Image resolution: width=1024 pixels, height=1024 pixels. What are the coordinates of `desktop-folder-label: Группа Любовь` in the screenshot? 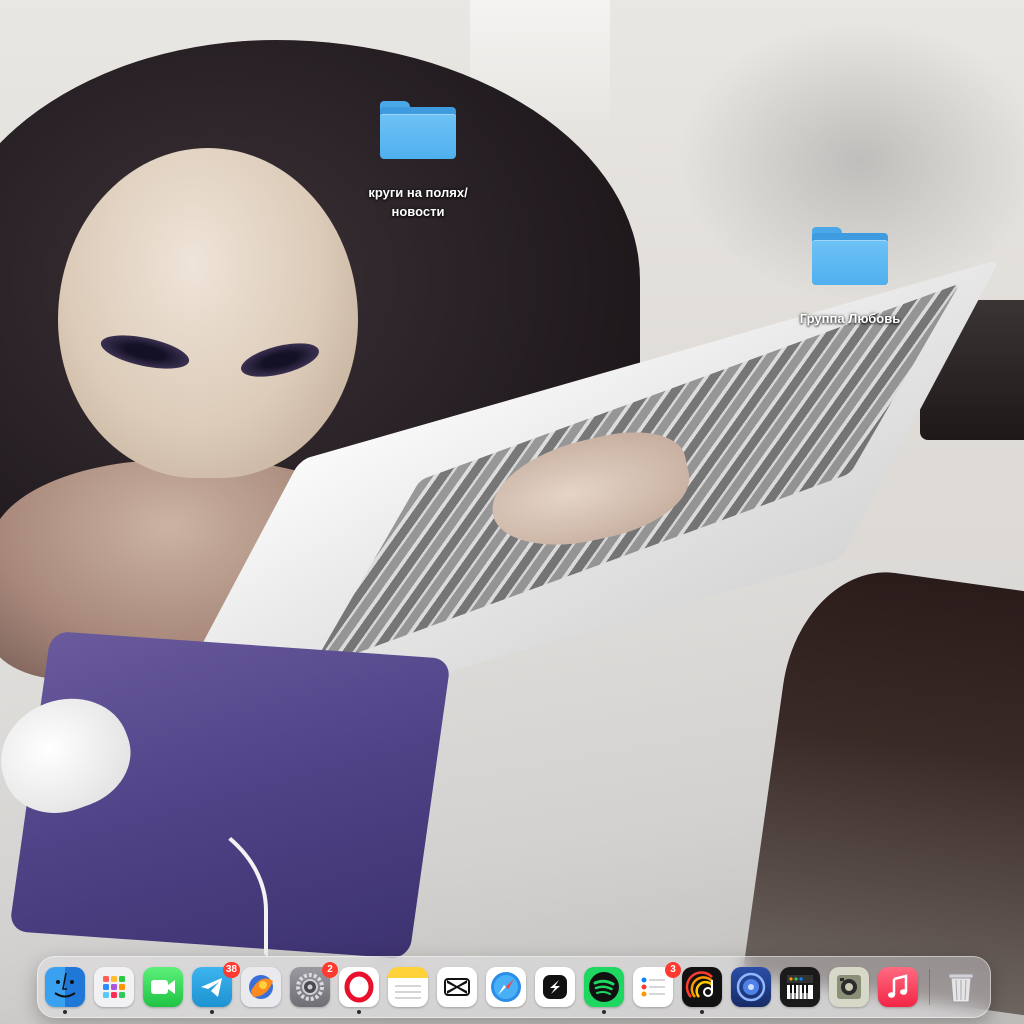 It's located at (850, 318).